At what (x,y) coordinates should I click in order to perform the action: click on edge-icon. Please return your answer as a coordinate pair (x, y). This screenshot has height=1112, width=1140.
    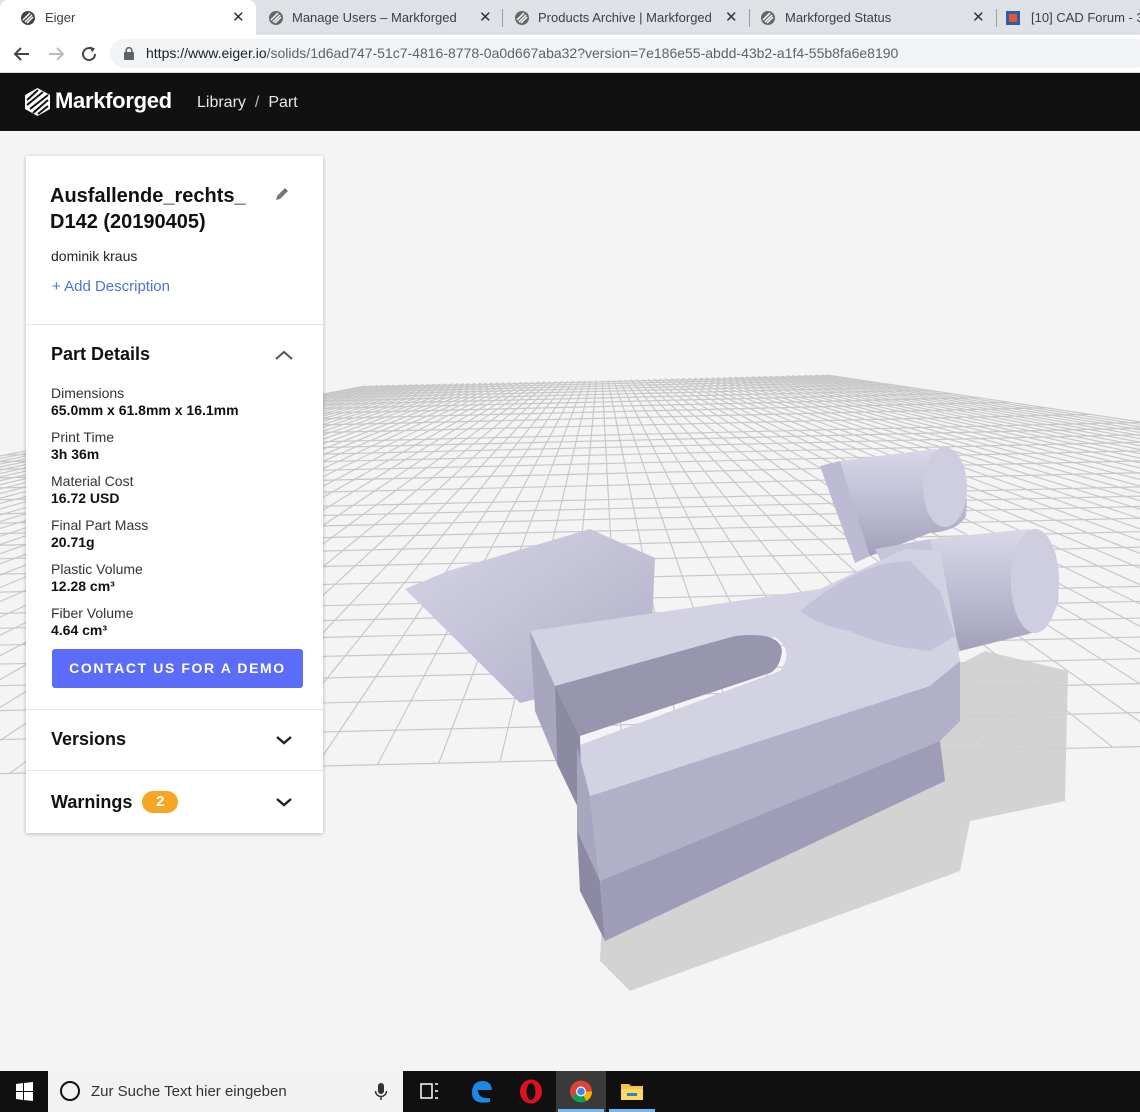
    Looking at the image, I should click on (481, 1091).